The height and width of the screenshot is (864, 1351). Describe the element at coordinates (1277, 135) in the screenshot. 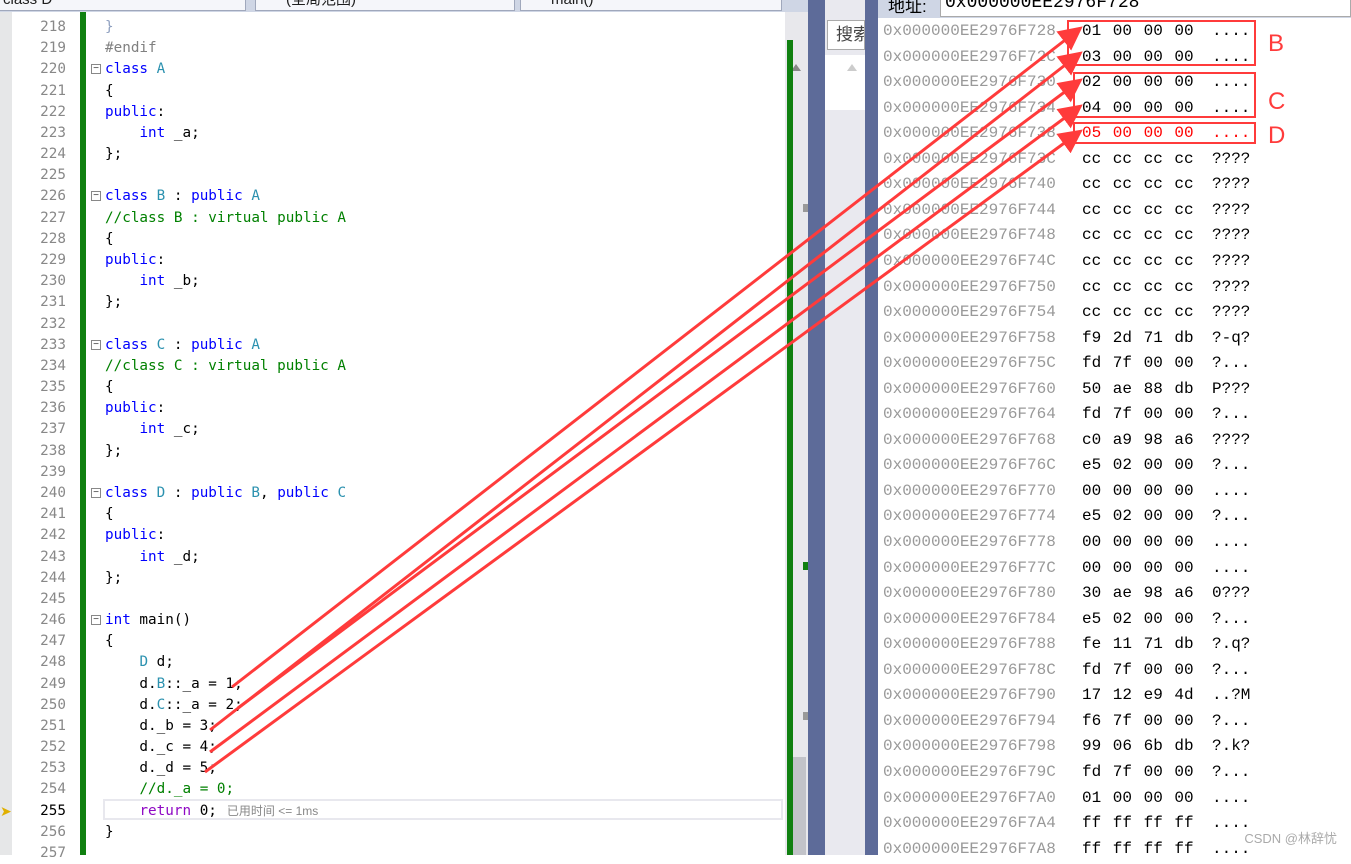

I see `annotation-label: D` at that location.